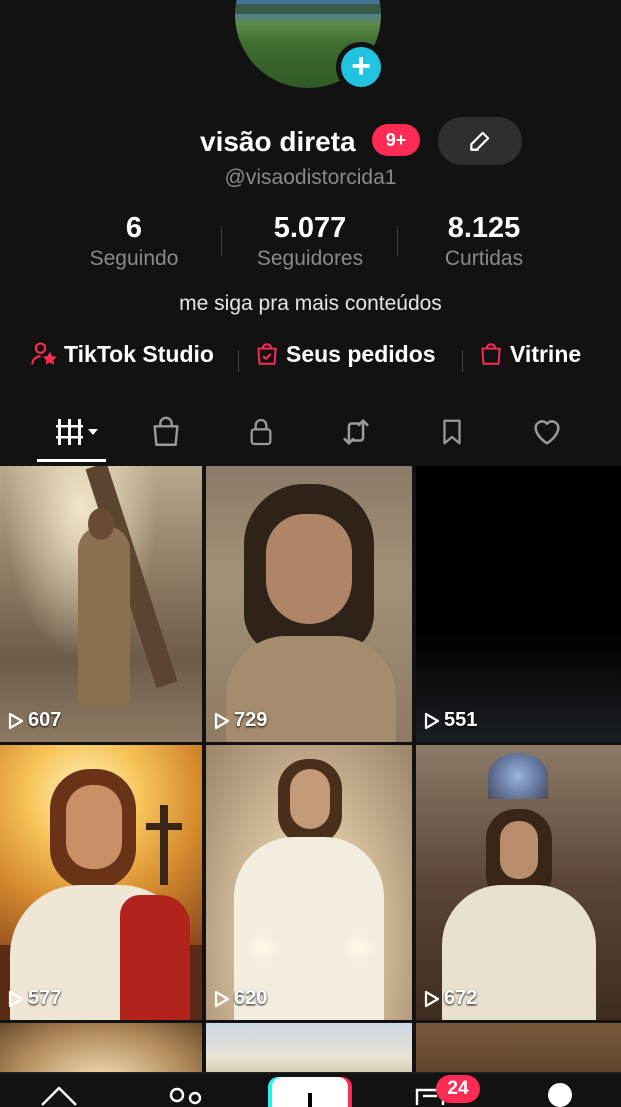  What do you see at coordinates (267, 354) in the screenshot?
I see `shopping-bag-check-icon` at bounding box center [267, 354].